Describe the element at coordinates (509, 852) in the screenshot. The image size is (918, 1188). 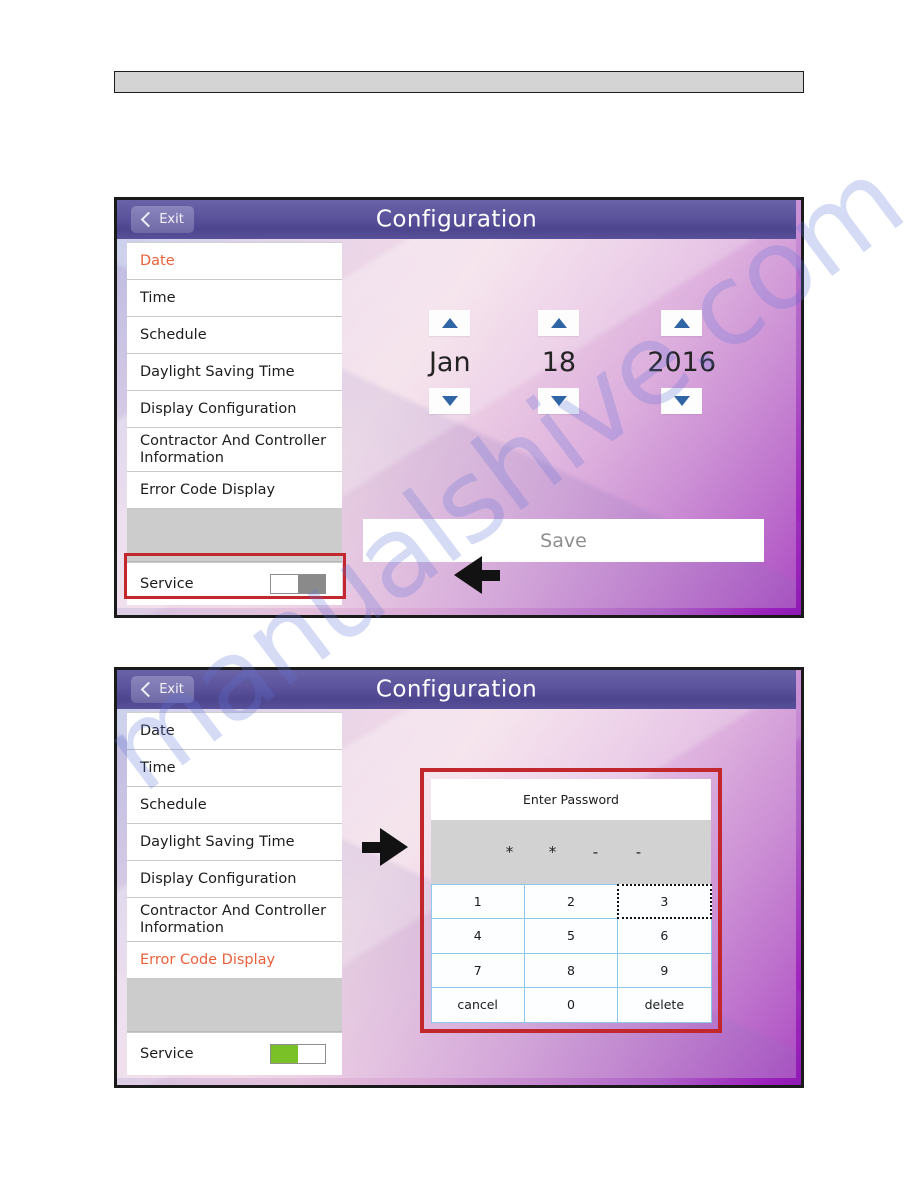
I see `password-char-1: *` at that location.